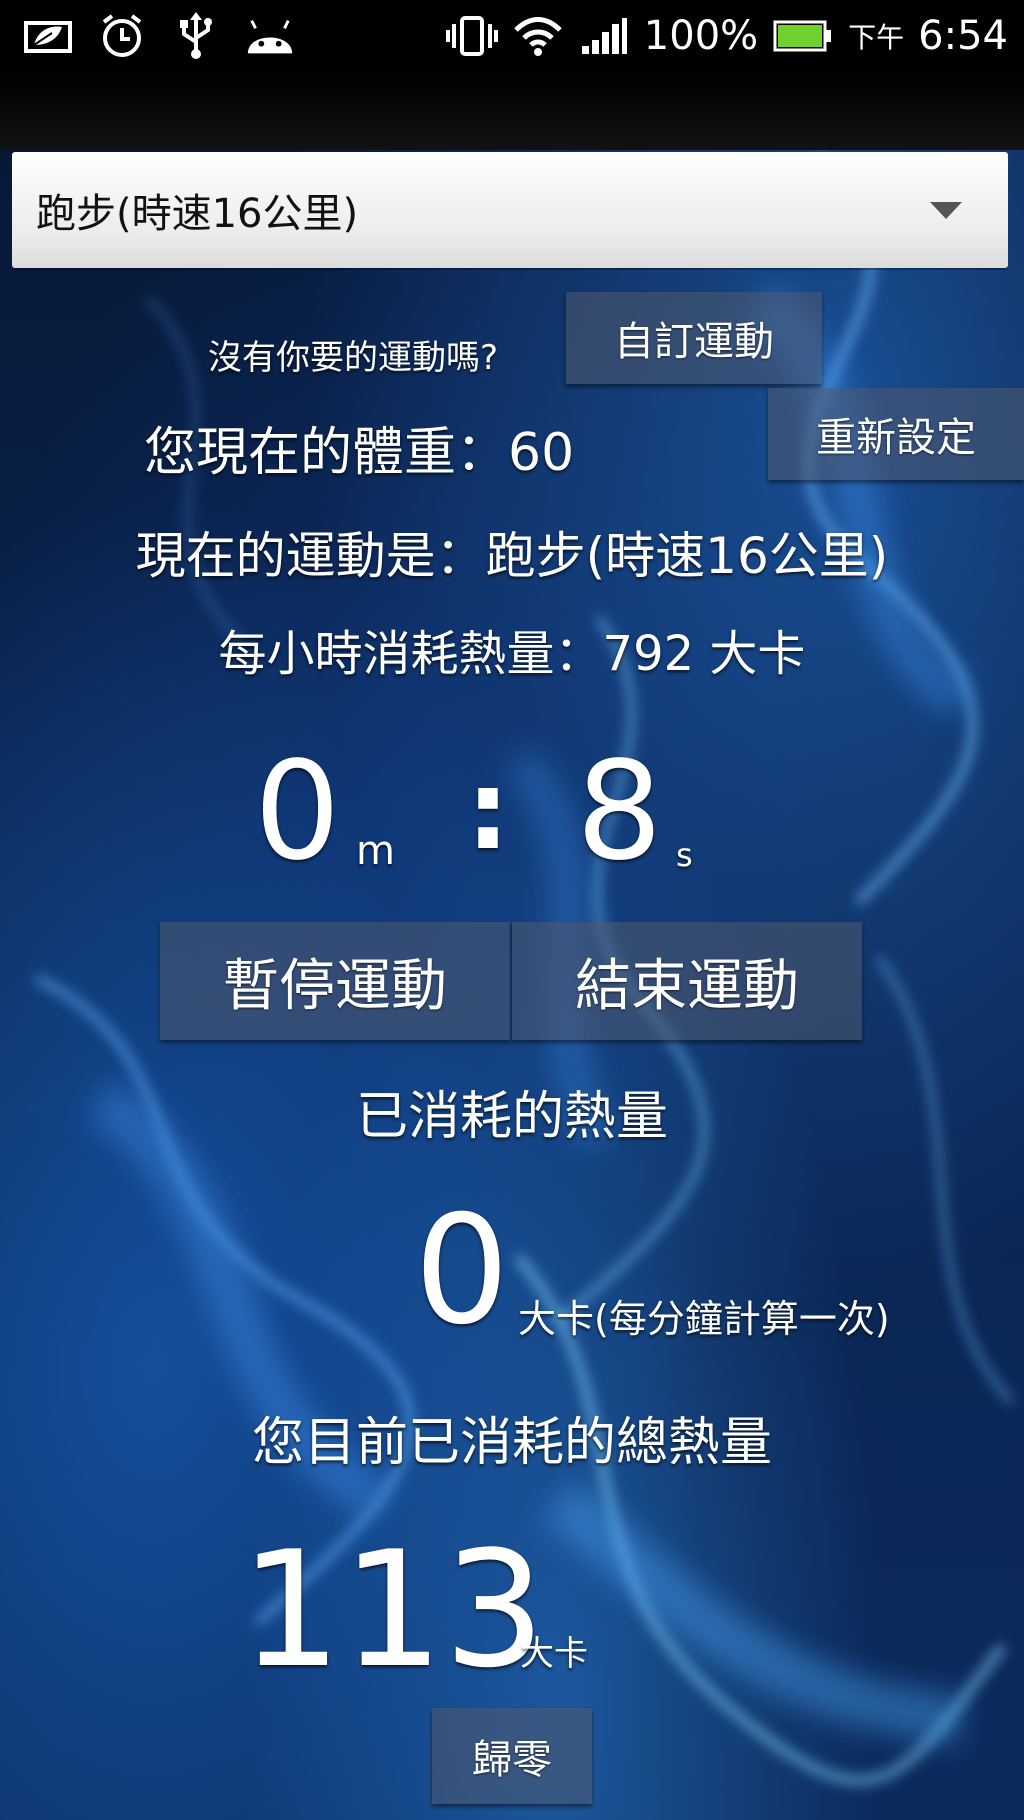  What do you see at coordinates (684, 855) in the screenshot?
I see `timer-seconds-unit: s` at bounding box center [684, 855].